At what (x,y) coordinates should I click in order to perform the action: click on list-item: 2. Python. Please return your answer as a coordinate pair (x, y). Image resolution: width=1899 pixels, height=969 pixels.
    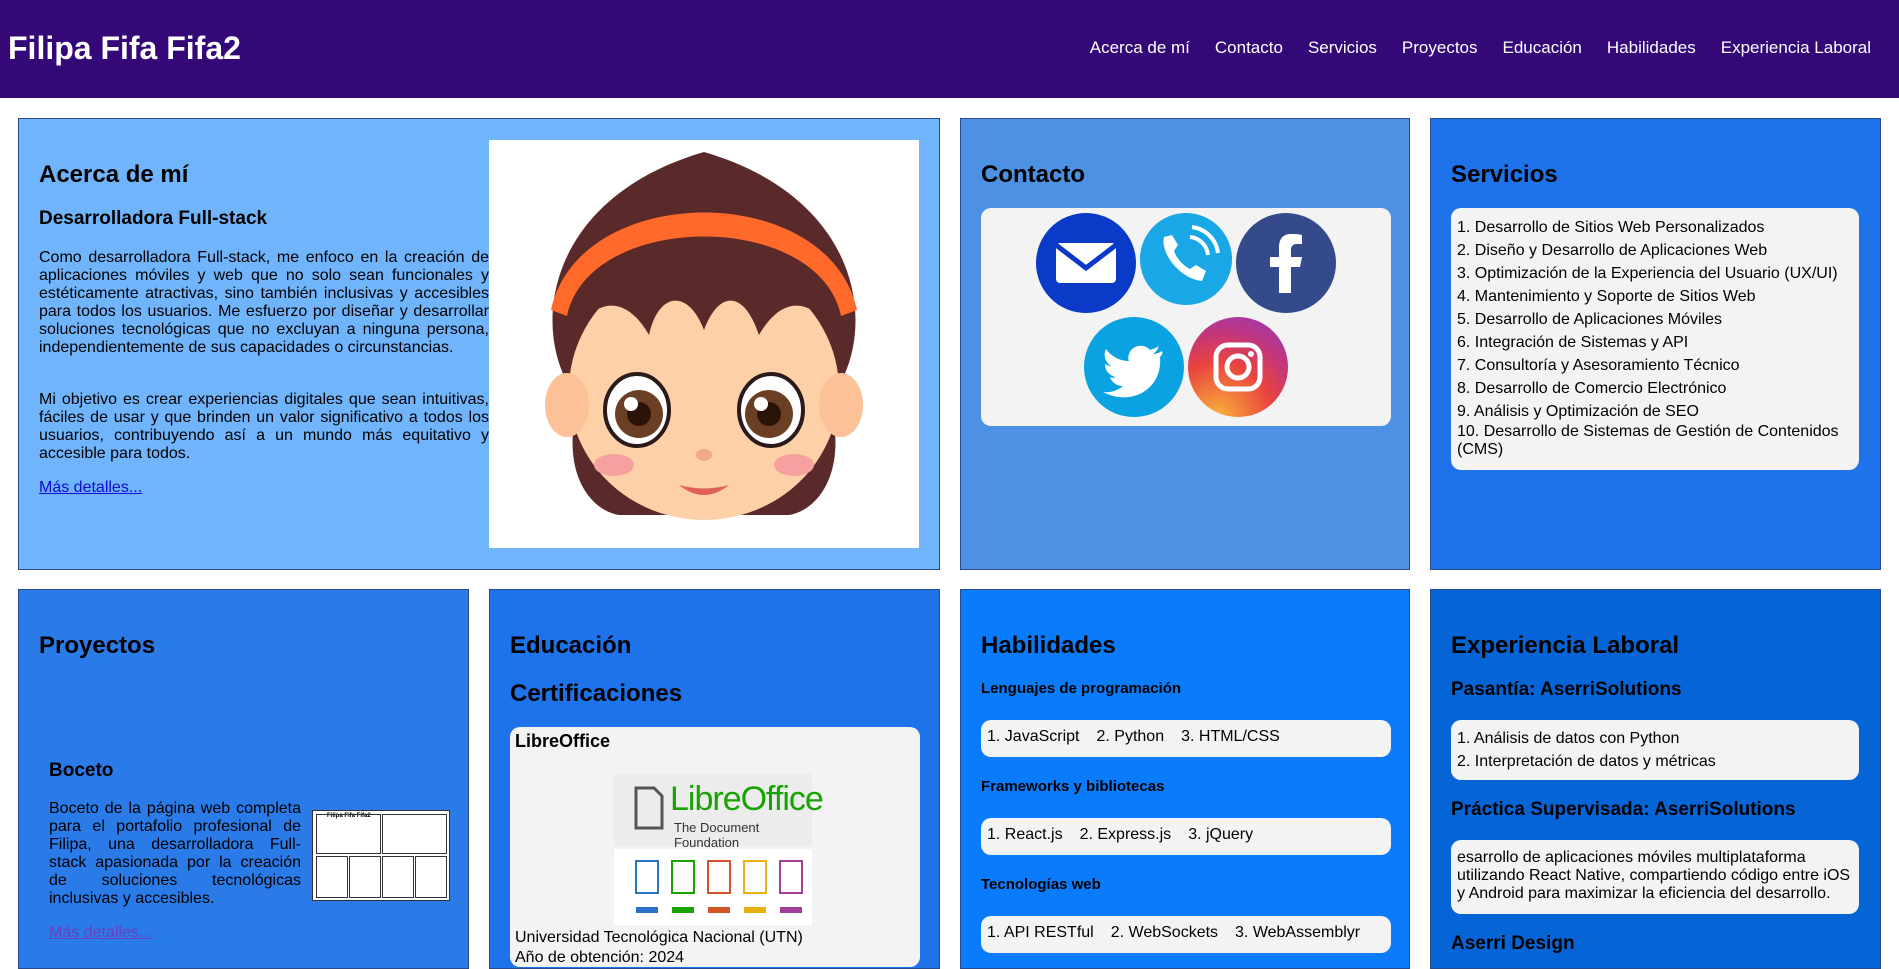
    Looking at the image, I should click on (1130, 736).